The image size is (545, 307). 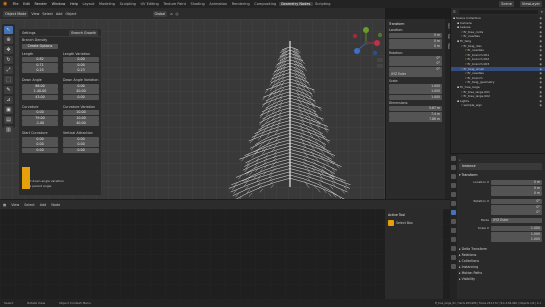 I want to click on props-rotation-z: 0°, so click(x=516, y=212).